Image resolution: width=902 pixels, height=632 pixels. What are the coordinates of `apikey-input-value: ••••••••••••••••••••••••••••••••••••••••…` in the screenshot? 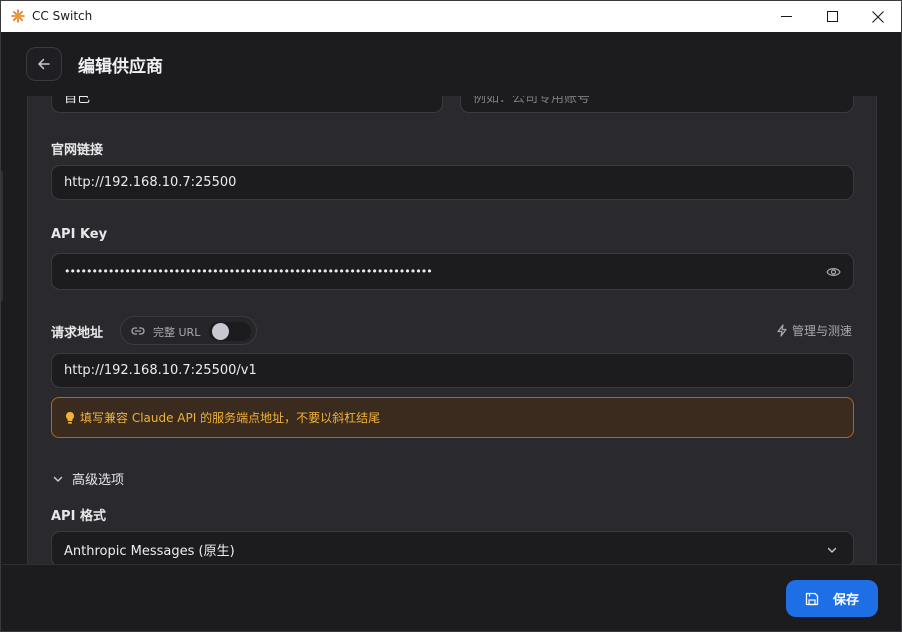 It's located at (248, 271).